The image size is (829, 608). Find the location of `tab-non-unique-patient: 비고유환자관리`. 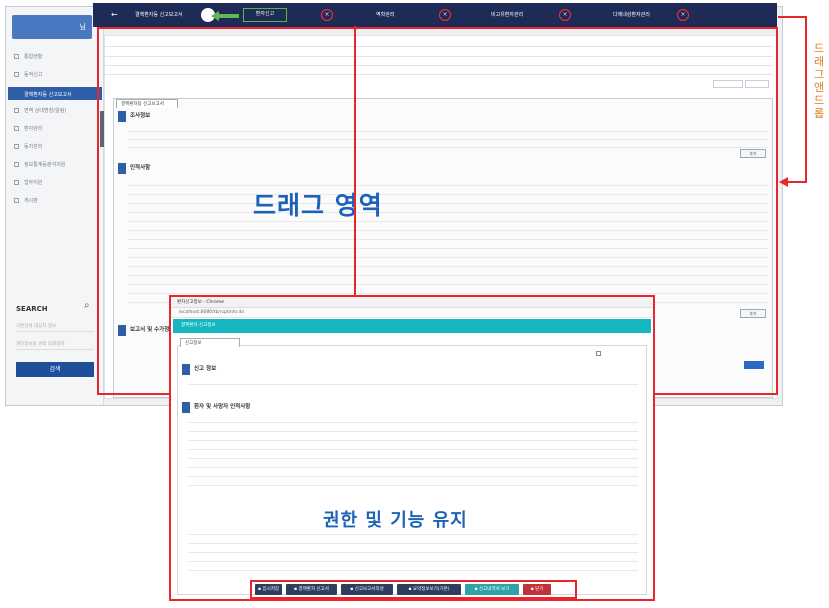

tab-non-unique-patient: 비고유환자관리 is located at coordinates (507, 15).